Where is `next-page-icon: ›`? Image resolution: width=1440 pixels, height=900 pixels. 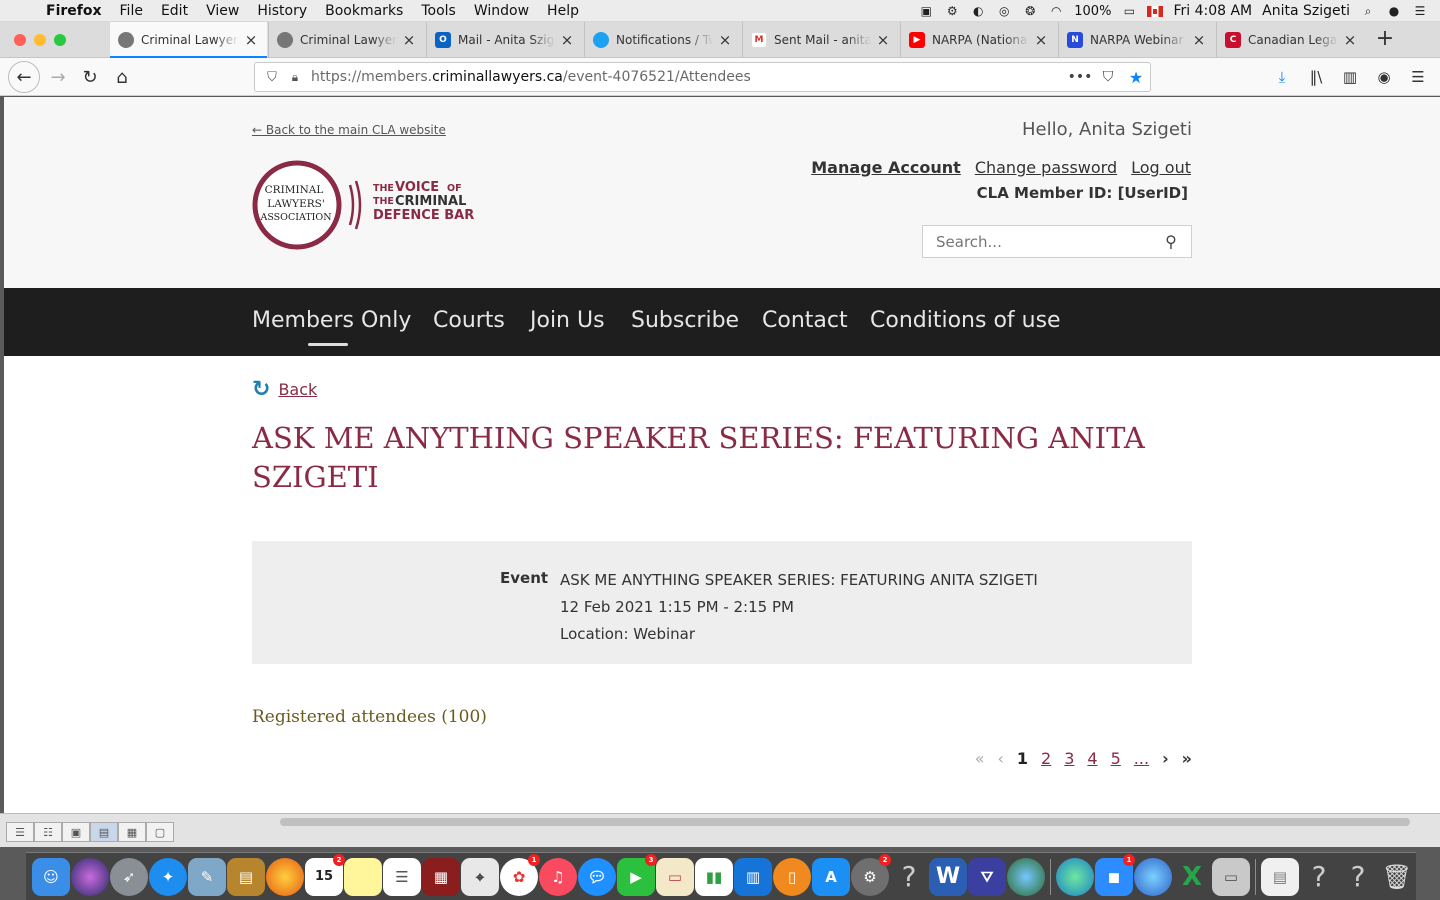
next-page-icon: › is located at coordinates (1165, 758).